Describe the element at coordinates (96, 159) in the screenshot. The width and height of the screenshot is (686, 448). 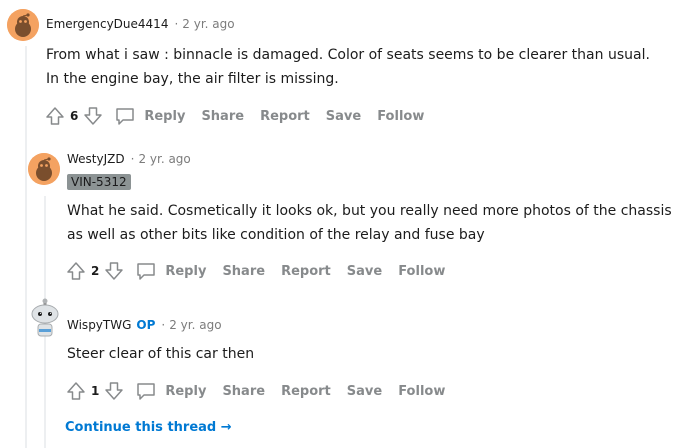
I see `username: WestyJZD` at that location.